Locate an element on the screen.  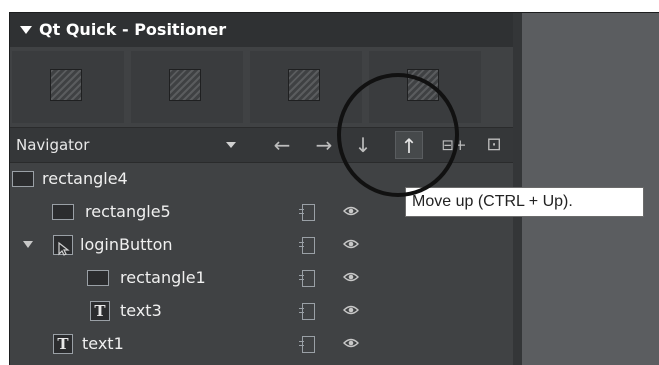
tree-item-label: text1 is located at coordinates (103, 343).